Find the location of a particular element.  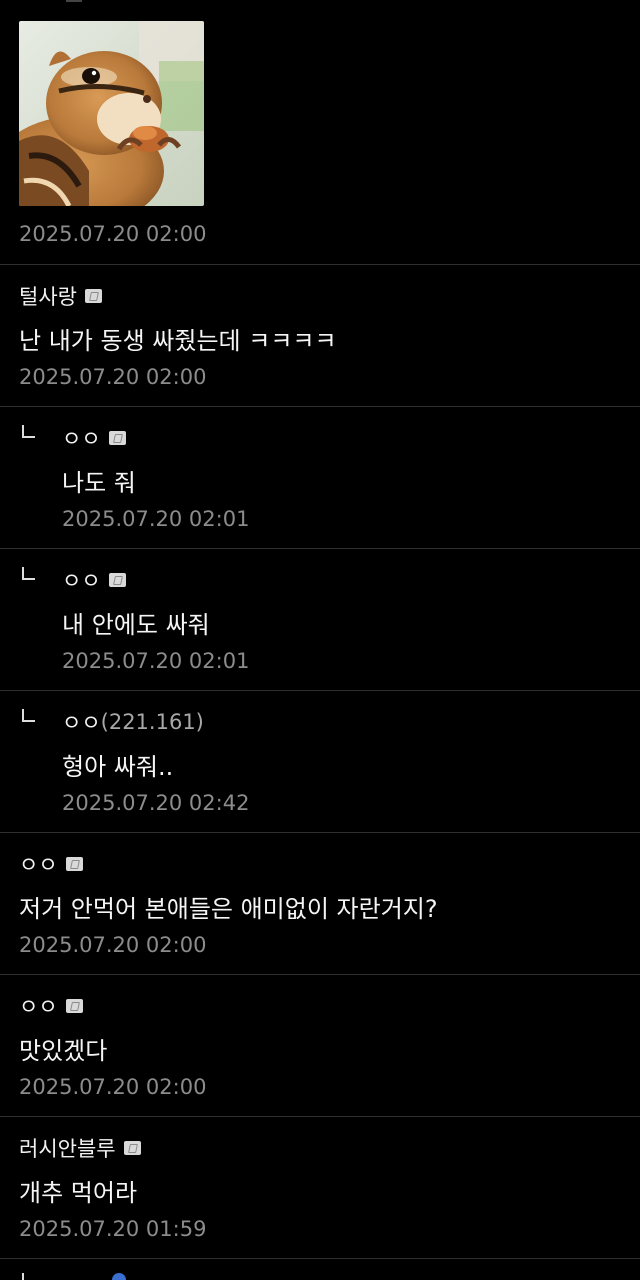

reply-item: ㅇㅇ 내 안에도 싸줘 2025.07.20 02:01 is located at coordinates (320, 619).